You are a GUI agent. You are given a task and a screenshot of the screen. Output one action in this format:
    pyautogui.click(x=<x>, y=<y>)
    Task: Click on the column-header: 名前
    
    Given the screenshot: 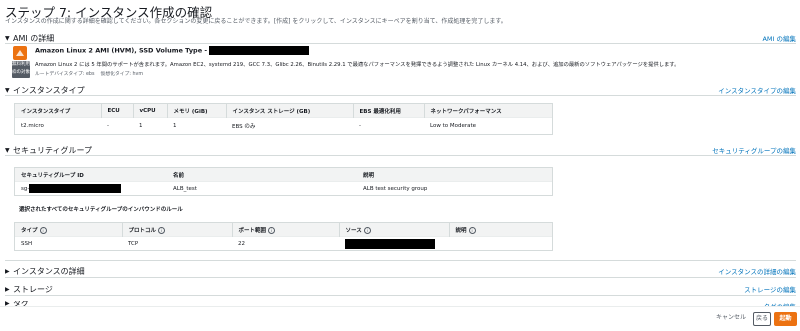 What is the action you would take?
    pyautogui.click(x=262, y=175)
    